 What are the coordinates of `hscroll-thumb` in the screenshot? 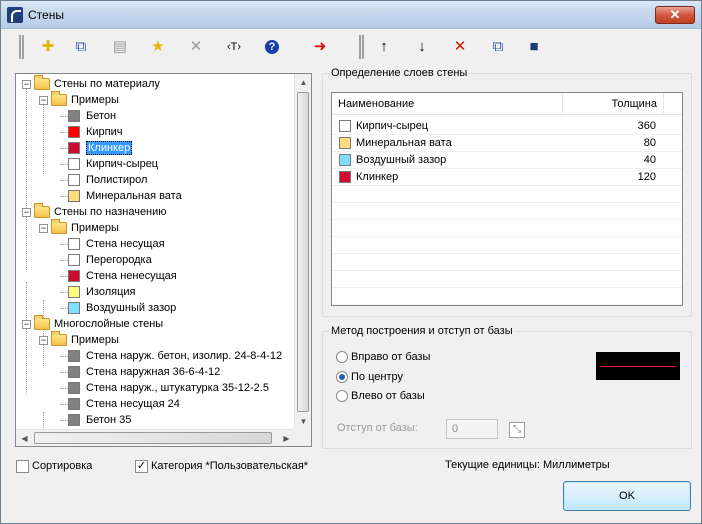 It's located at (153, 438).